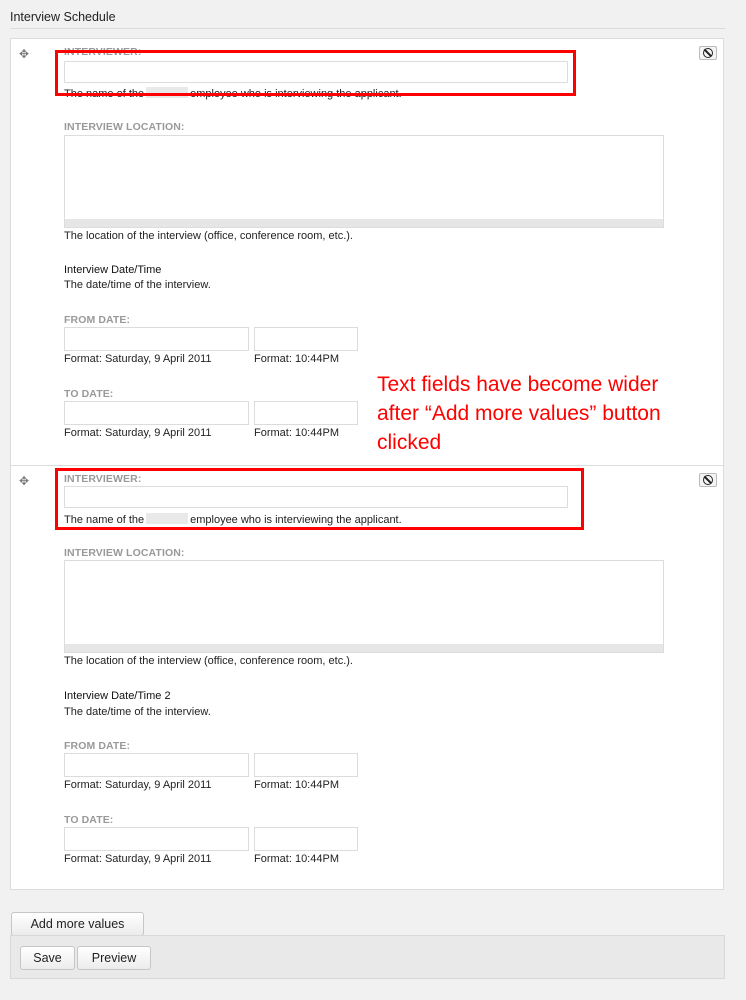 This screenshot has height=1000, width=746. Describe the element at coordinates (409, 442) in the screenshot. I see `annotation-line: clicked` at that location.